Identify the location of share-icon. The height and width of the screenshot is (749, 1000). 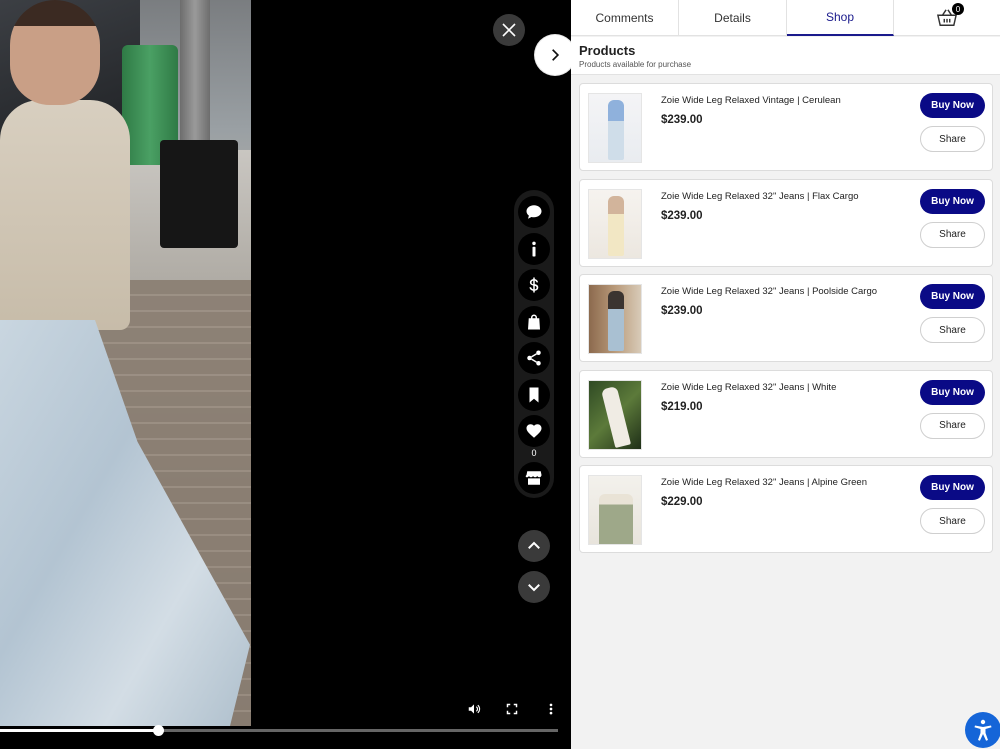
(534, 358).